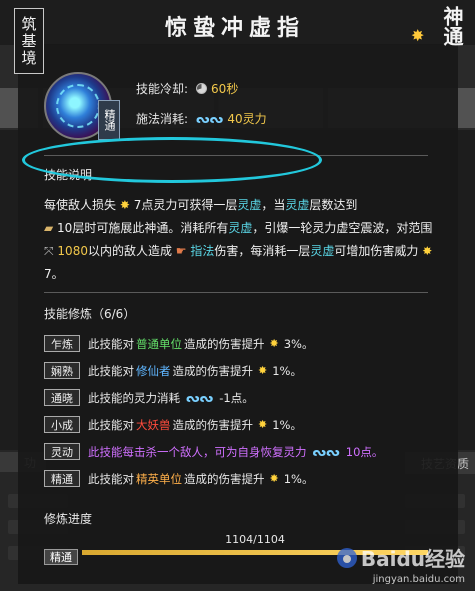  What do you see at coordinates (202, 88) in the screenshot?
I see `clock-icon` at bounding box center [202, 88].